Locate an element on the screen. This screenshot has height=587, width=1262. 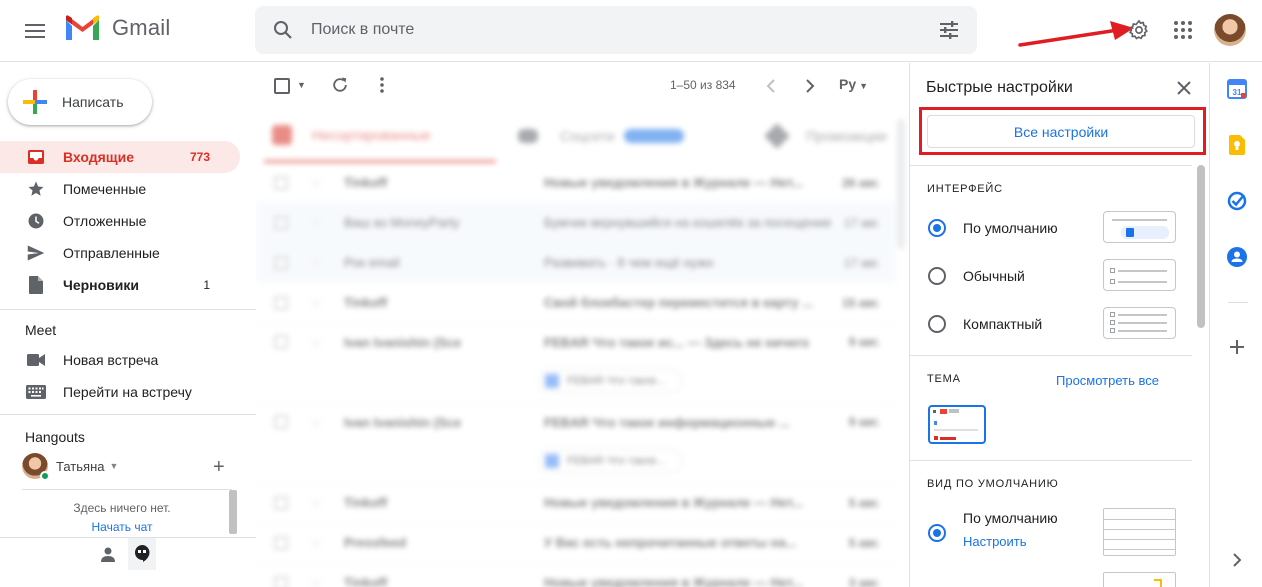
settings-button is located at coordinates (1139, 30).